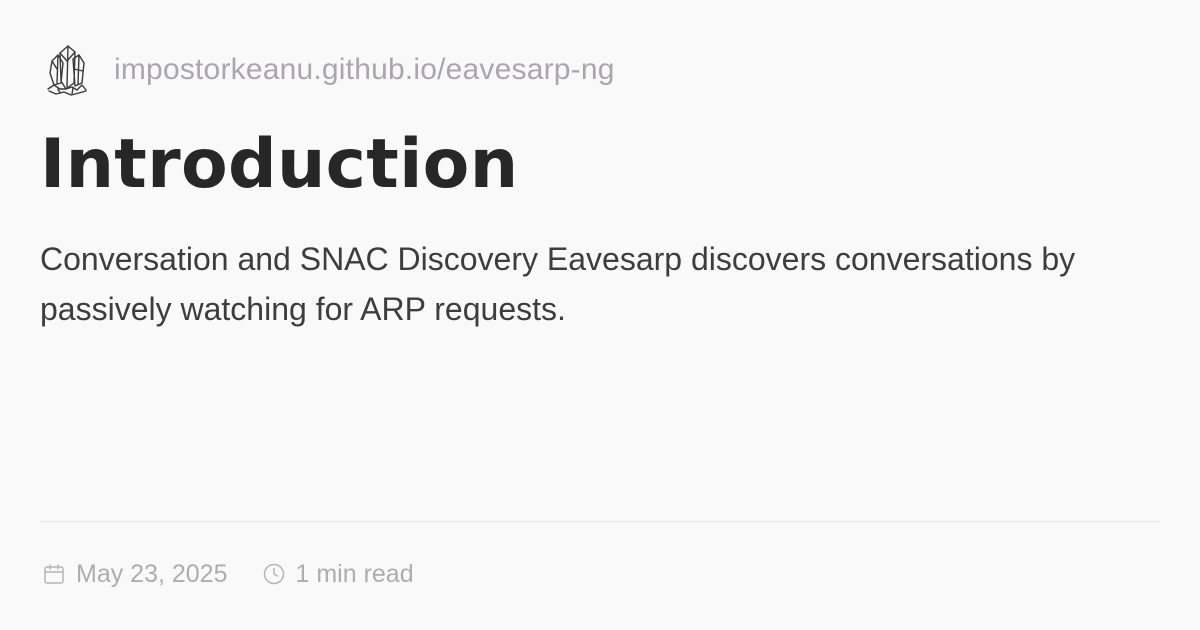 Image resolution: width=1200 pixels, height=630 pixels. Describe the element at coordinates (54, 574) in the screenshot. I see `calendar-icon` at that location.